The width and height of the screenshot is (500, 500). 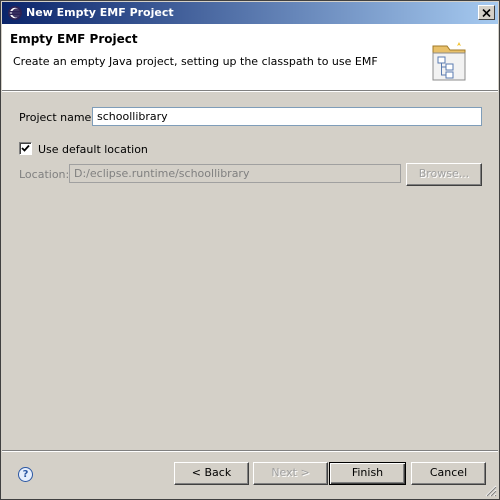 What do you see at coordinates (235, 173) in the screenshot?
I see `location-input` at bounding box center [235, 173].